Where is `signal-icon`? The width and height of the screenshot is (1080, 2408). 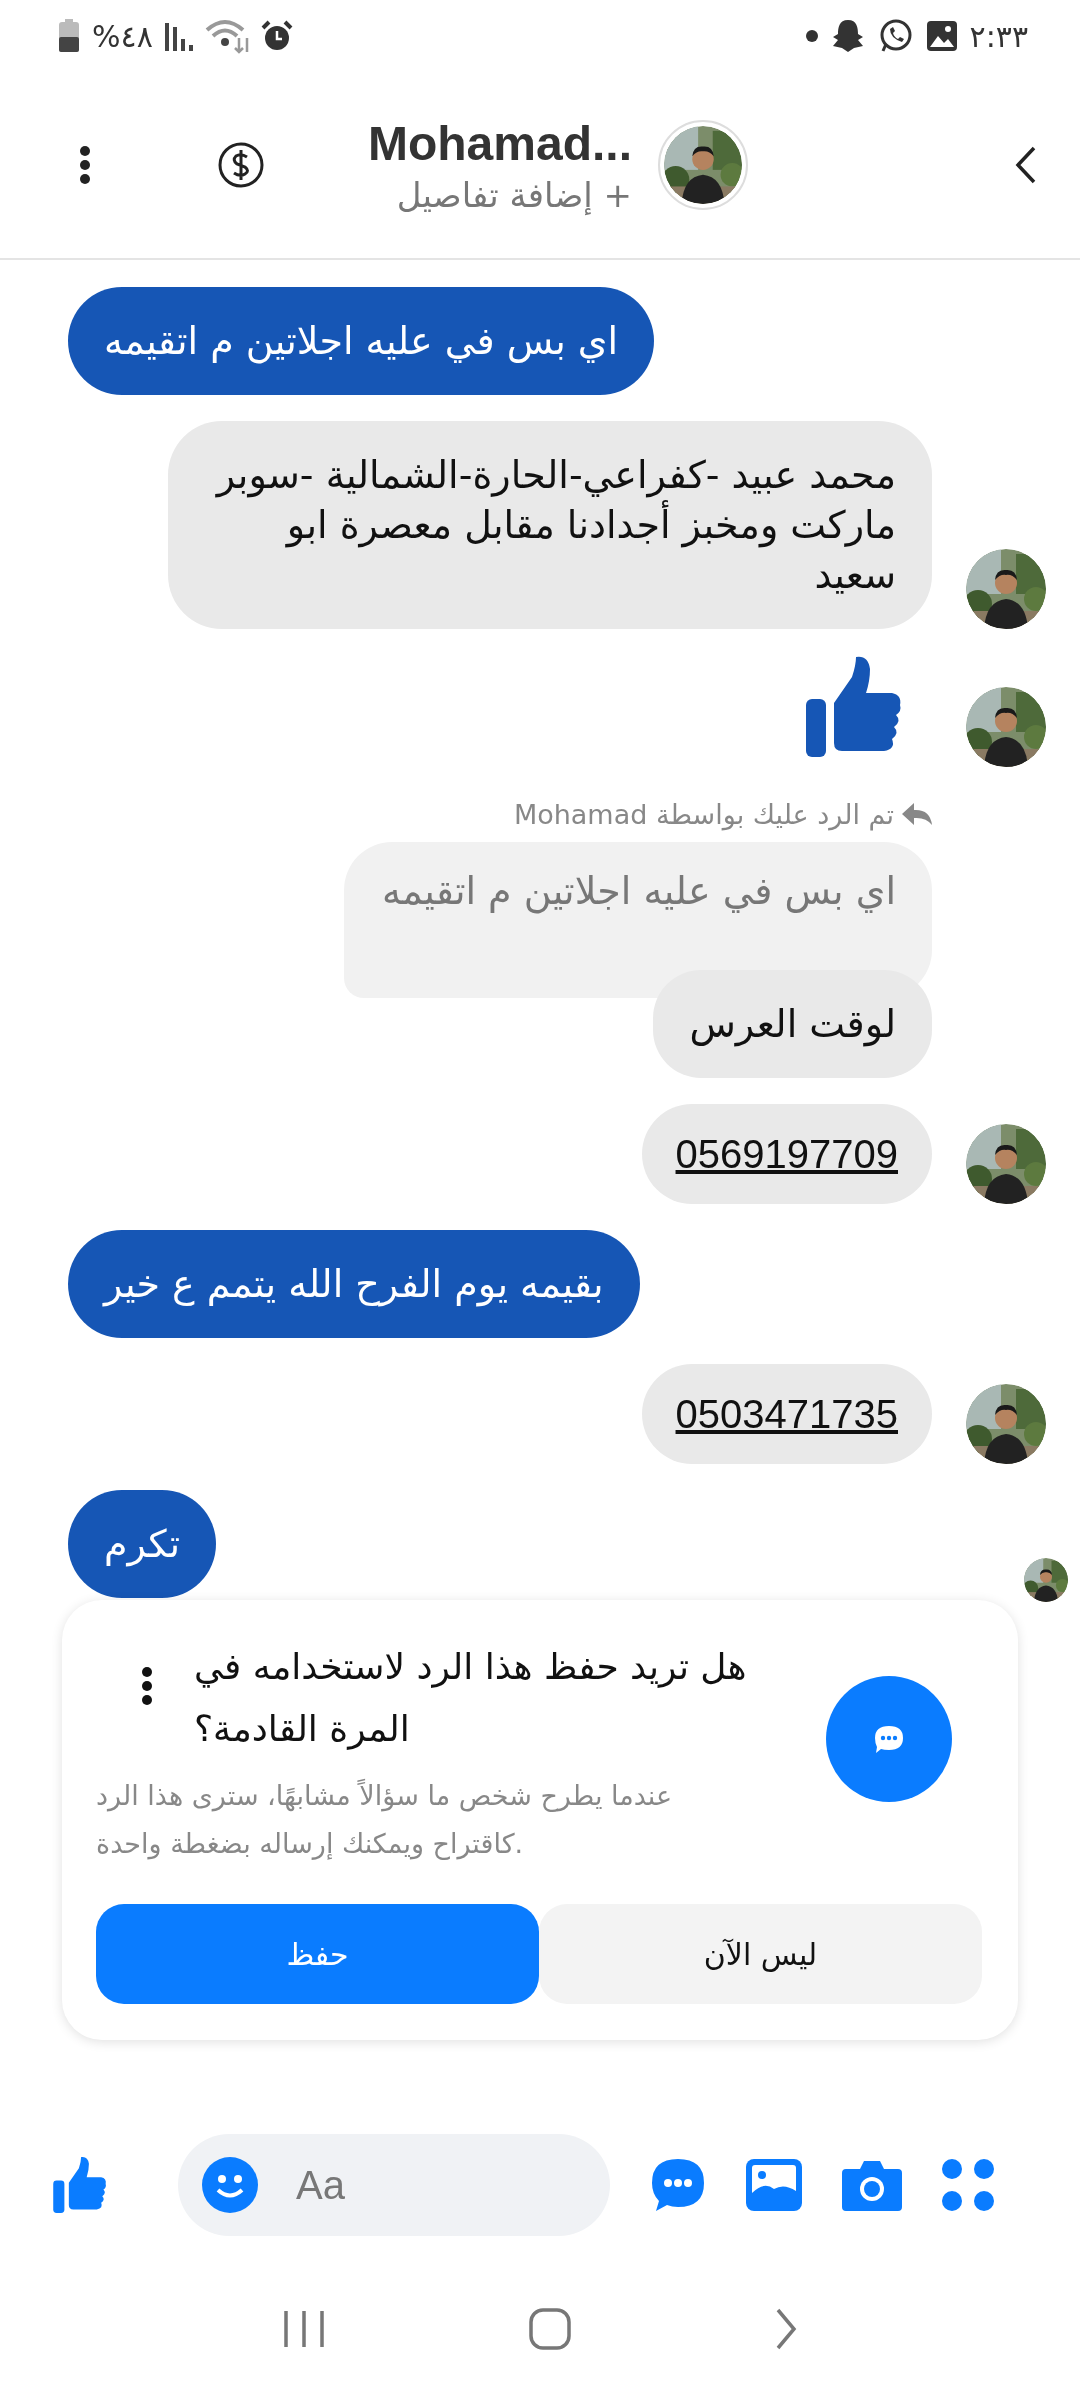 signal-icon is located at coordinates (178, 36).